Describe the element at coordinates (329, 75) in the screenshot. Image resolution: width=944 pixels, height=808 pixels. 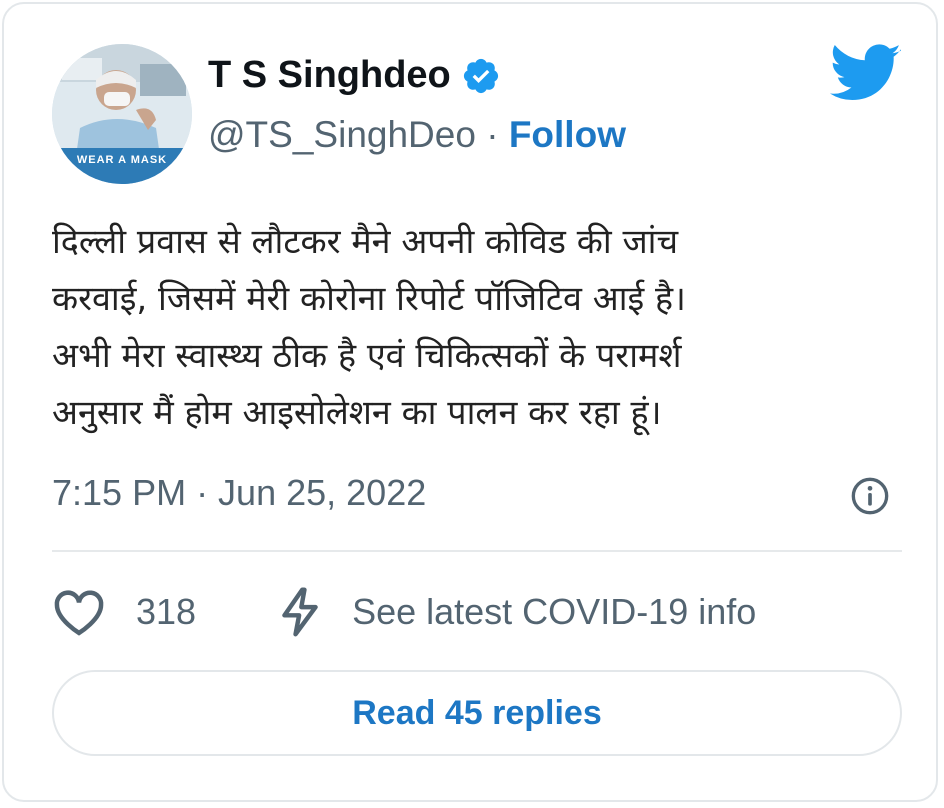
I see `author-name: T S Singhdeo` at that location.